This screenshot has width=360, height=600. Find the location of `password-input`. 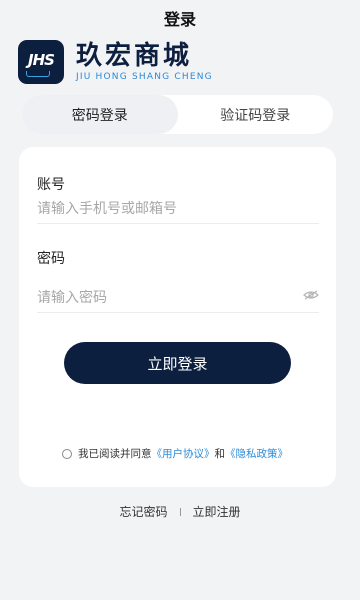

password-input is located at coordinates (178, 298).